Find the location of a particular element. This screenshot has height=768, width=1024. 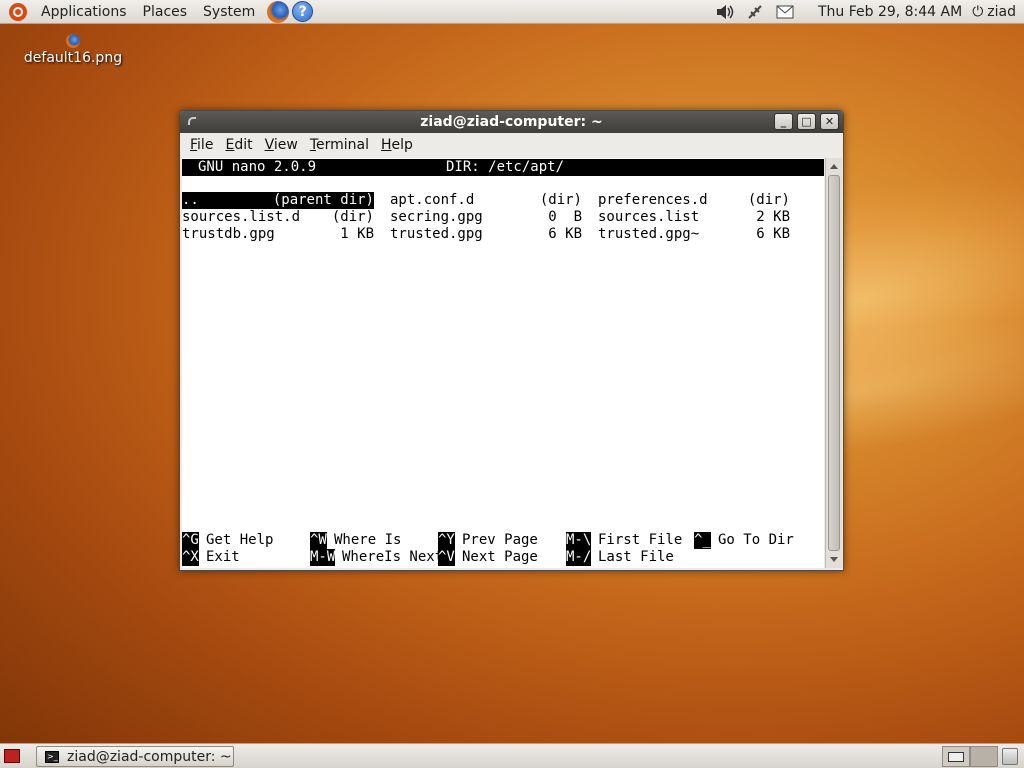

taskbar-terminal-label: ziad@ziad-computer: ~ is located at coordinates (149, 756).